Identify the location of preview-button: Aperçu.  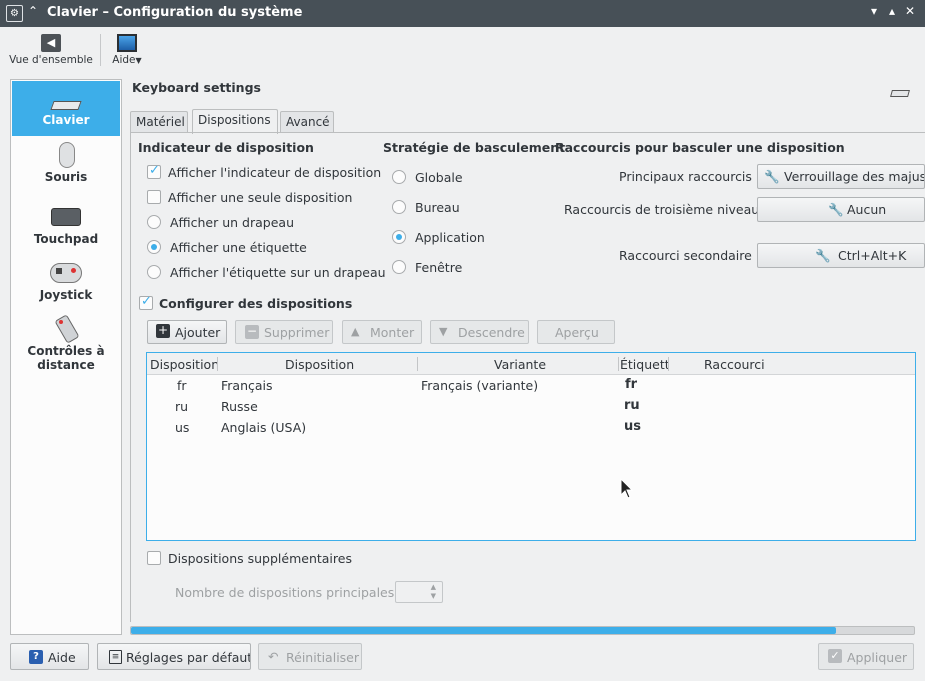
(576, 332).